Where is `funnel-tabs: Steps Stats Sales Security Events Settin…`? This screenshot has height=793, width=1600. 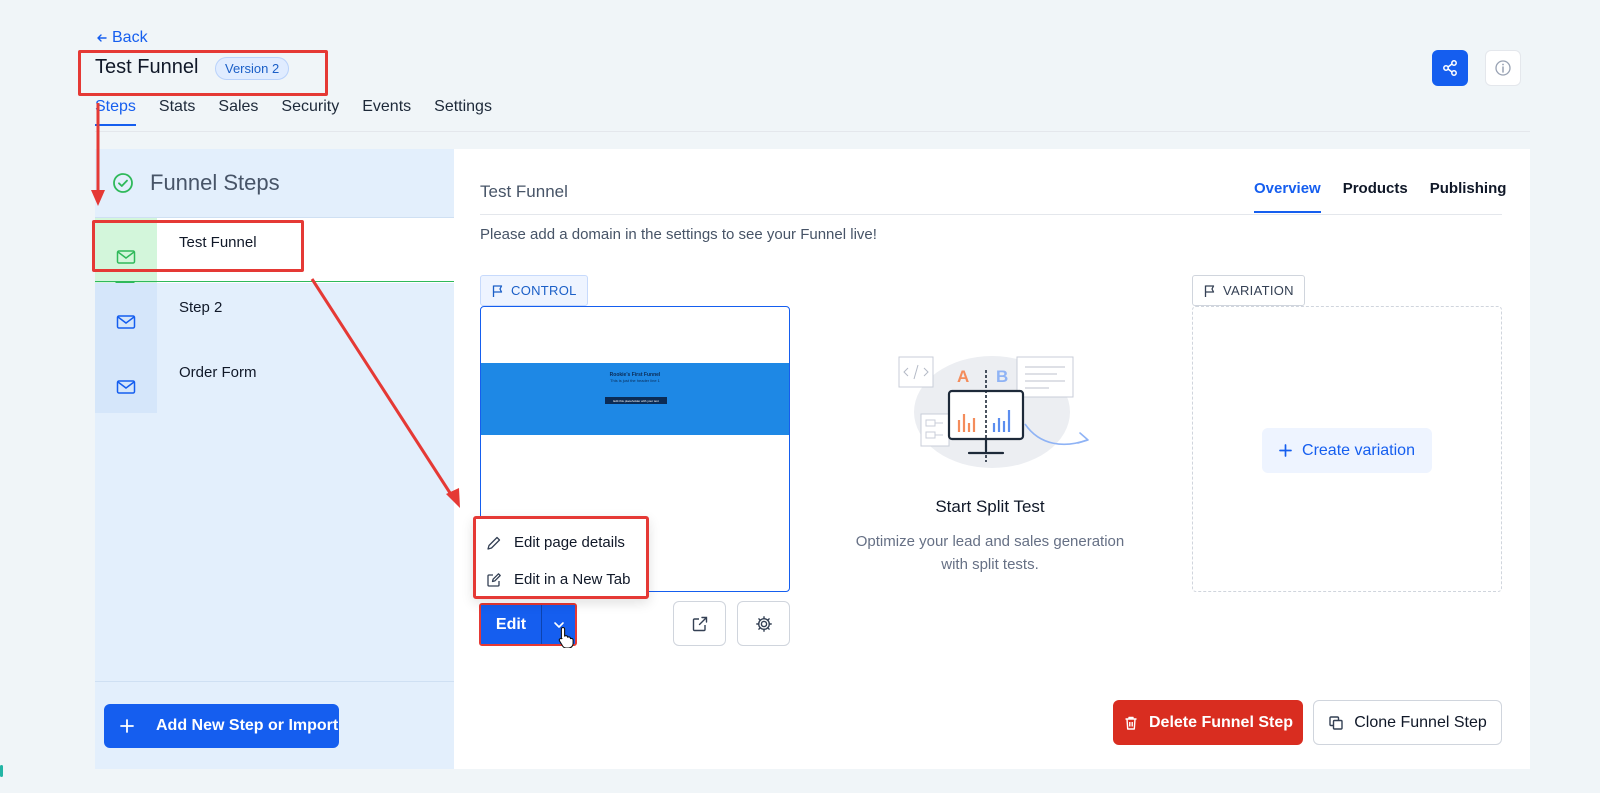 funnel-tabs: Steps Stats Sales Security Events Settin… is located at coordinates (305, 112).